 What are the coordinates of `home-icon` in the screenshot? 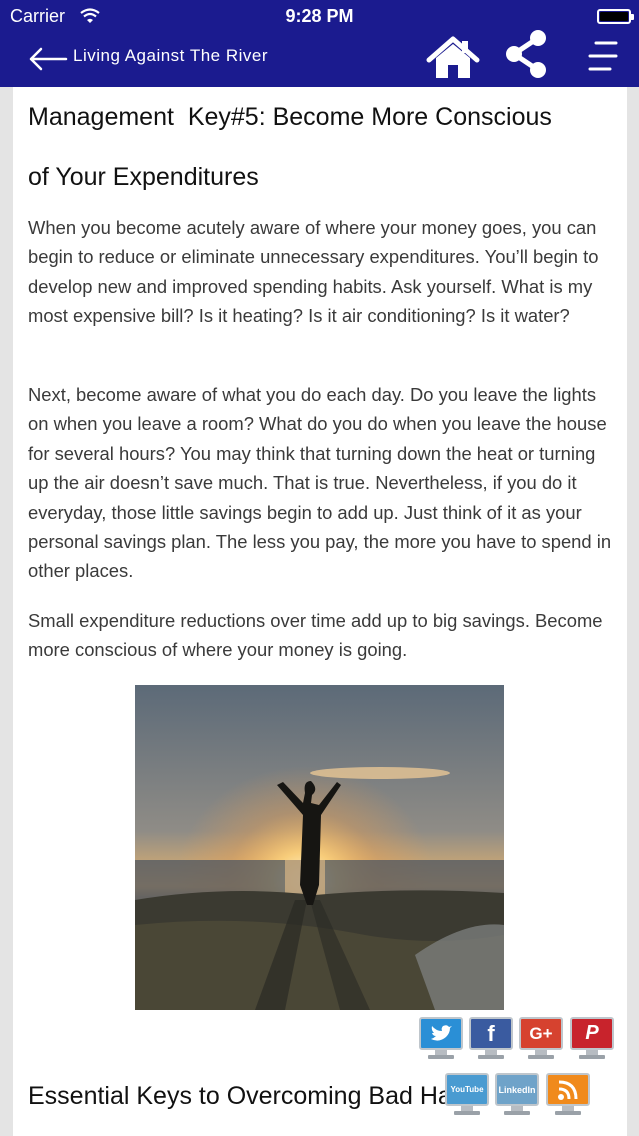 It's located at (453, 61).